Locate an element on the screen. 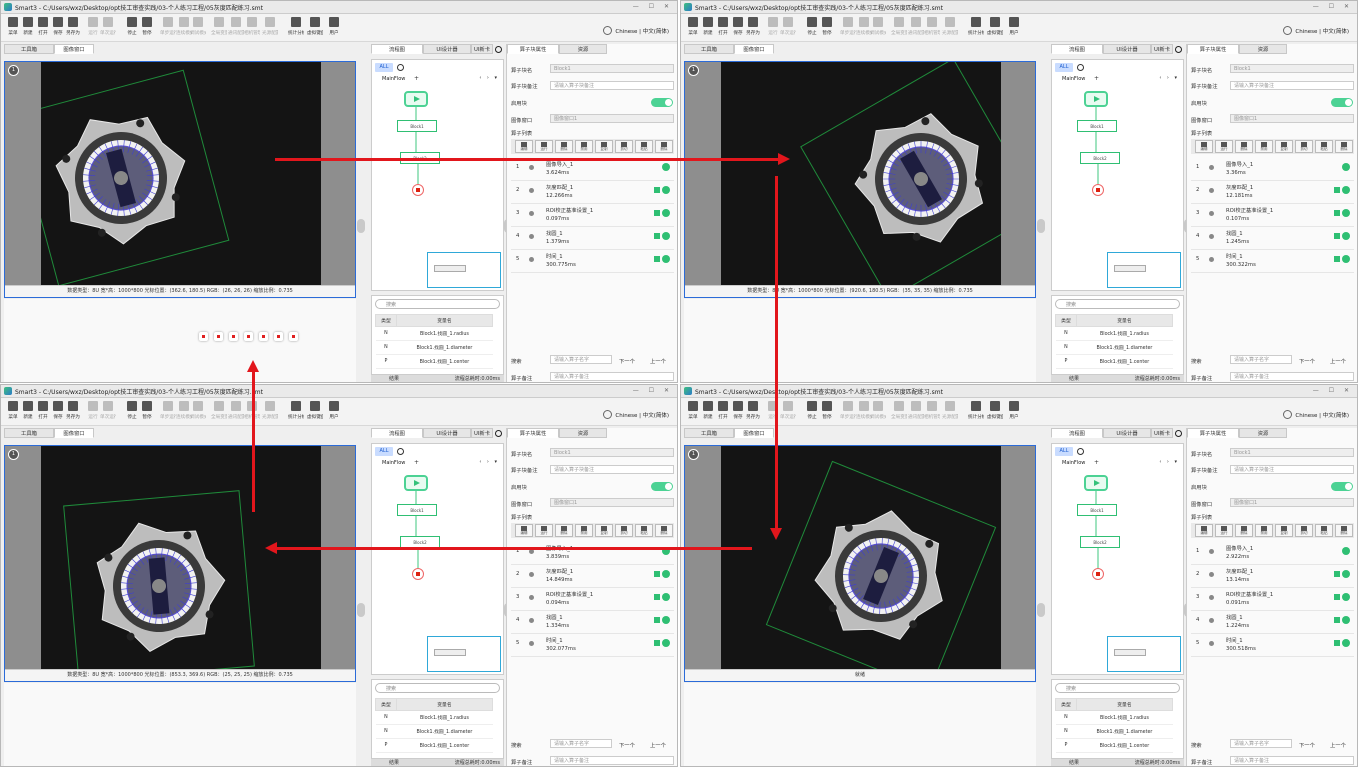 Image resolution: width=1359 pixels, height=767 pixels. window-controls: — ☐ ✕ is located at coordinates (1333, 390).